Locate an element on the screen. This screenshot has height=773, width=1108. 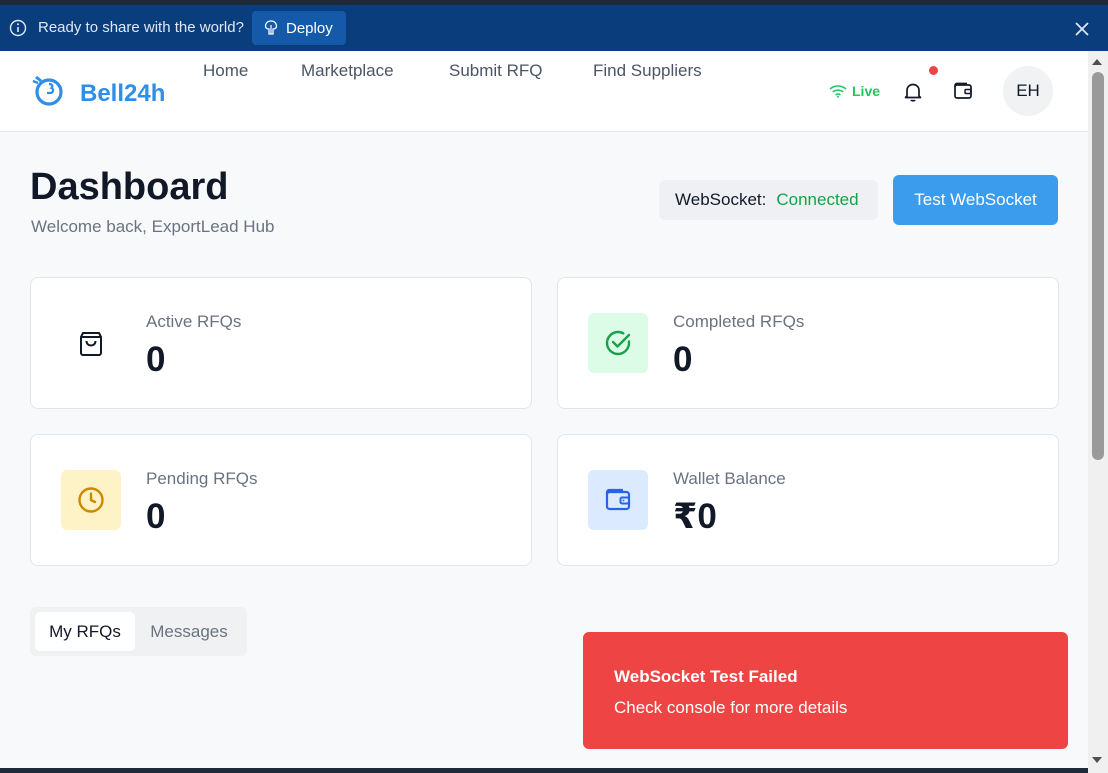
scroll-up-arrow-icon is located at coordinates (1097, 62).